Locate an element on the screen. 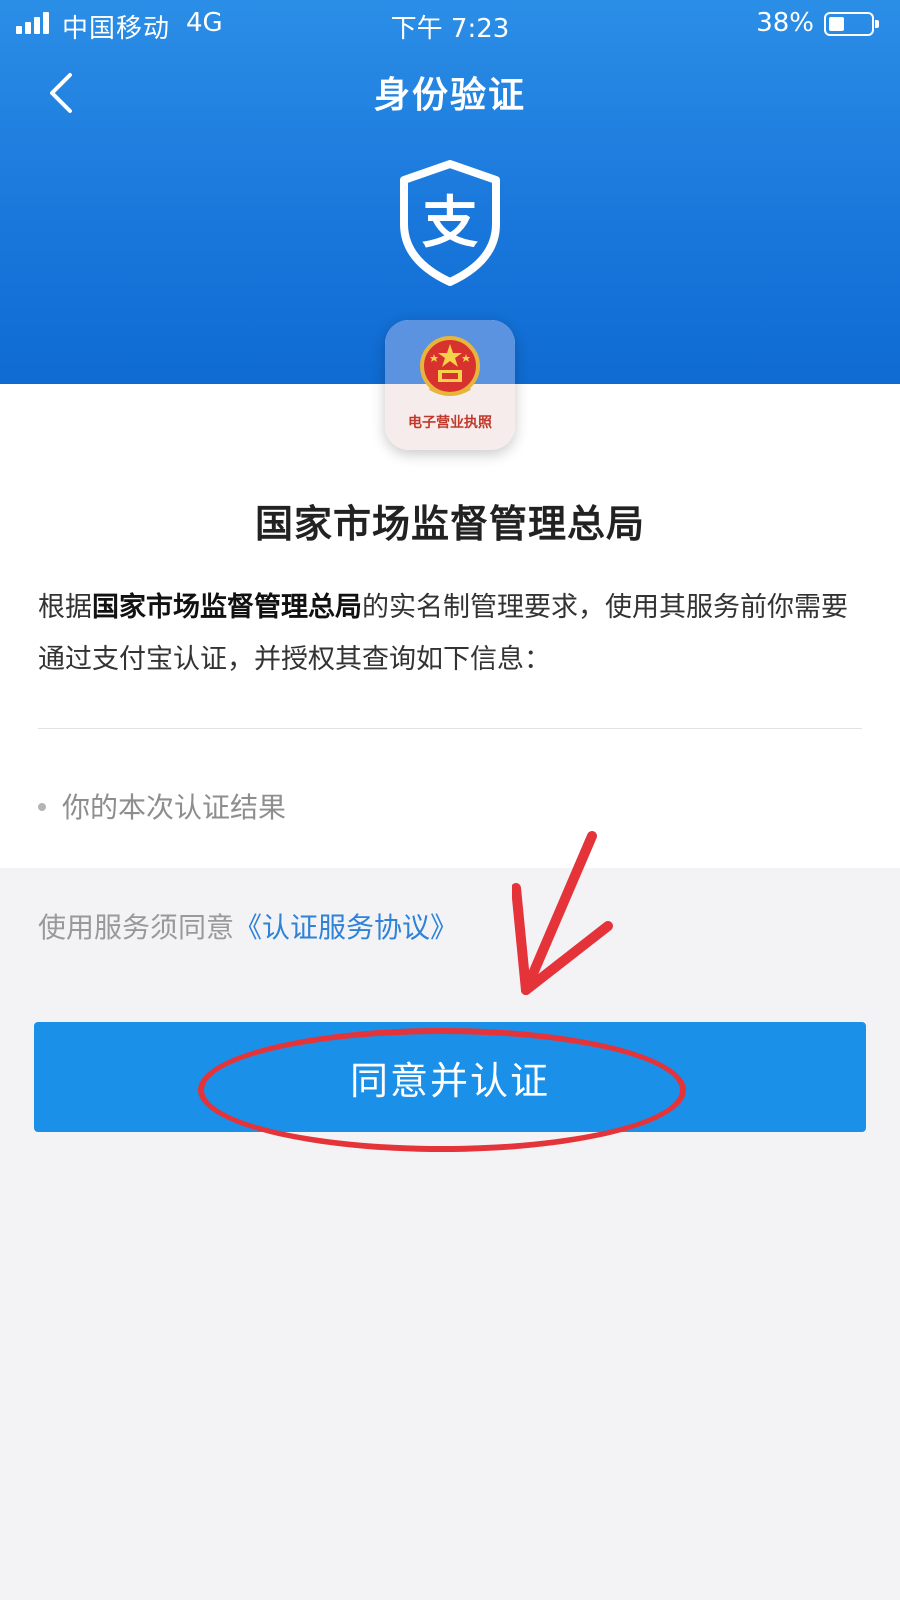  agreement-text: 使用服务须同意《认证服务协议》 is located at coordinates (248, 927).